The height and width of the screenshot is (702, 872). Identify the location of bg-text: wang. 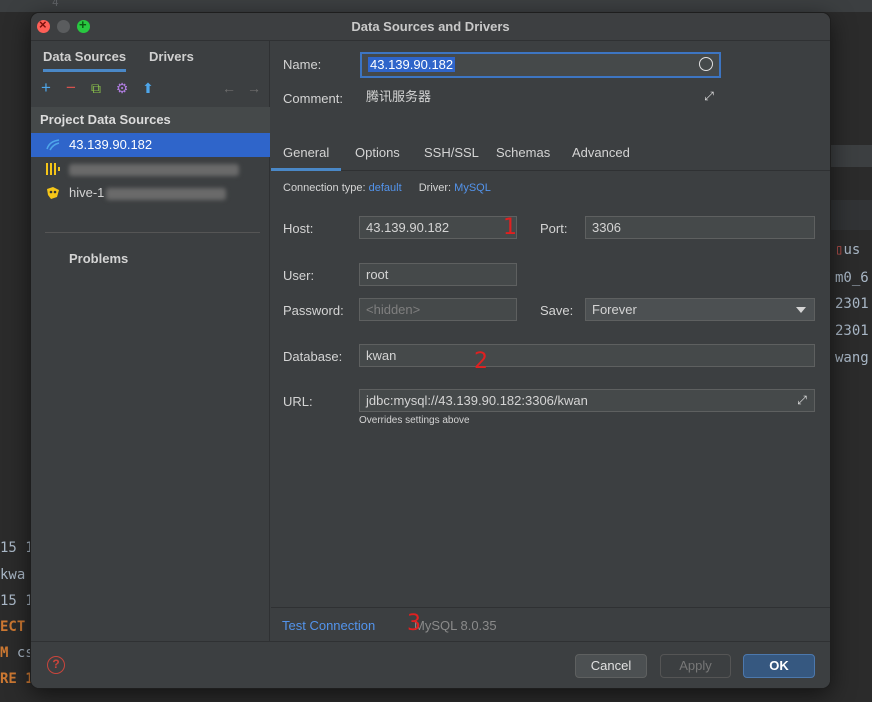
(852, 358).